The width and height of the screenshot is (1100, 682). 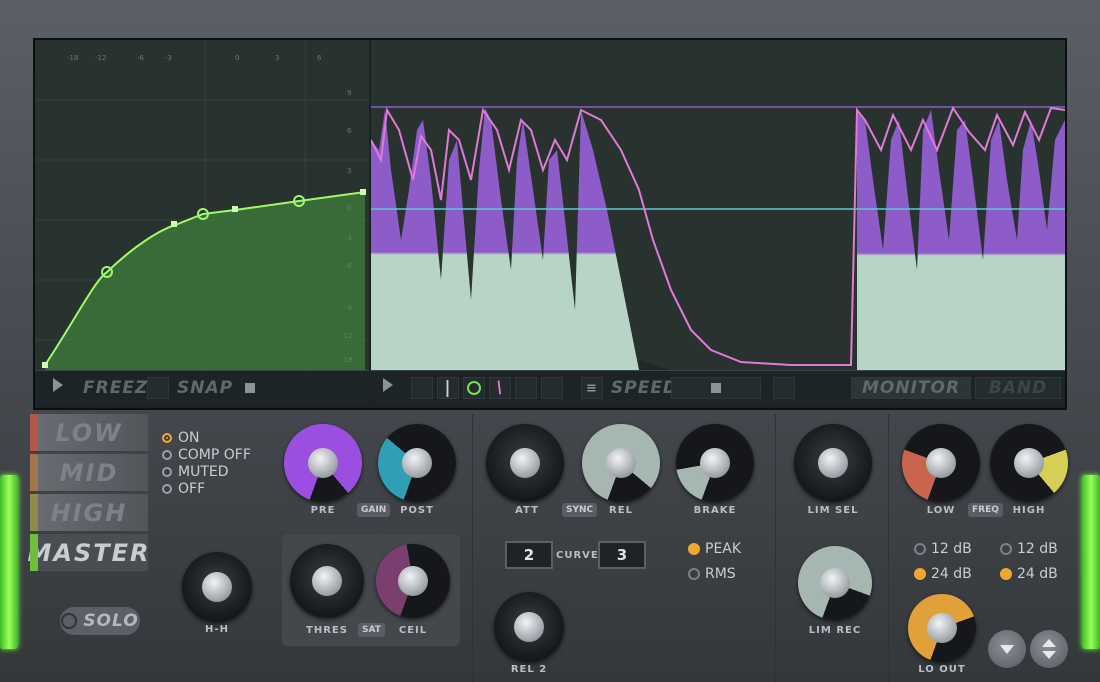 What do you see at coordinates (183, 489) in the screenshot?
I see `mode-off: OFF` at bounding box center [183, 489].